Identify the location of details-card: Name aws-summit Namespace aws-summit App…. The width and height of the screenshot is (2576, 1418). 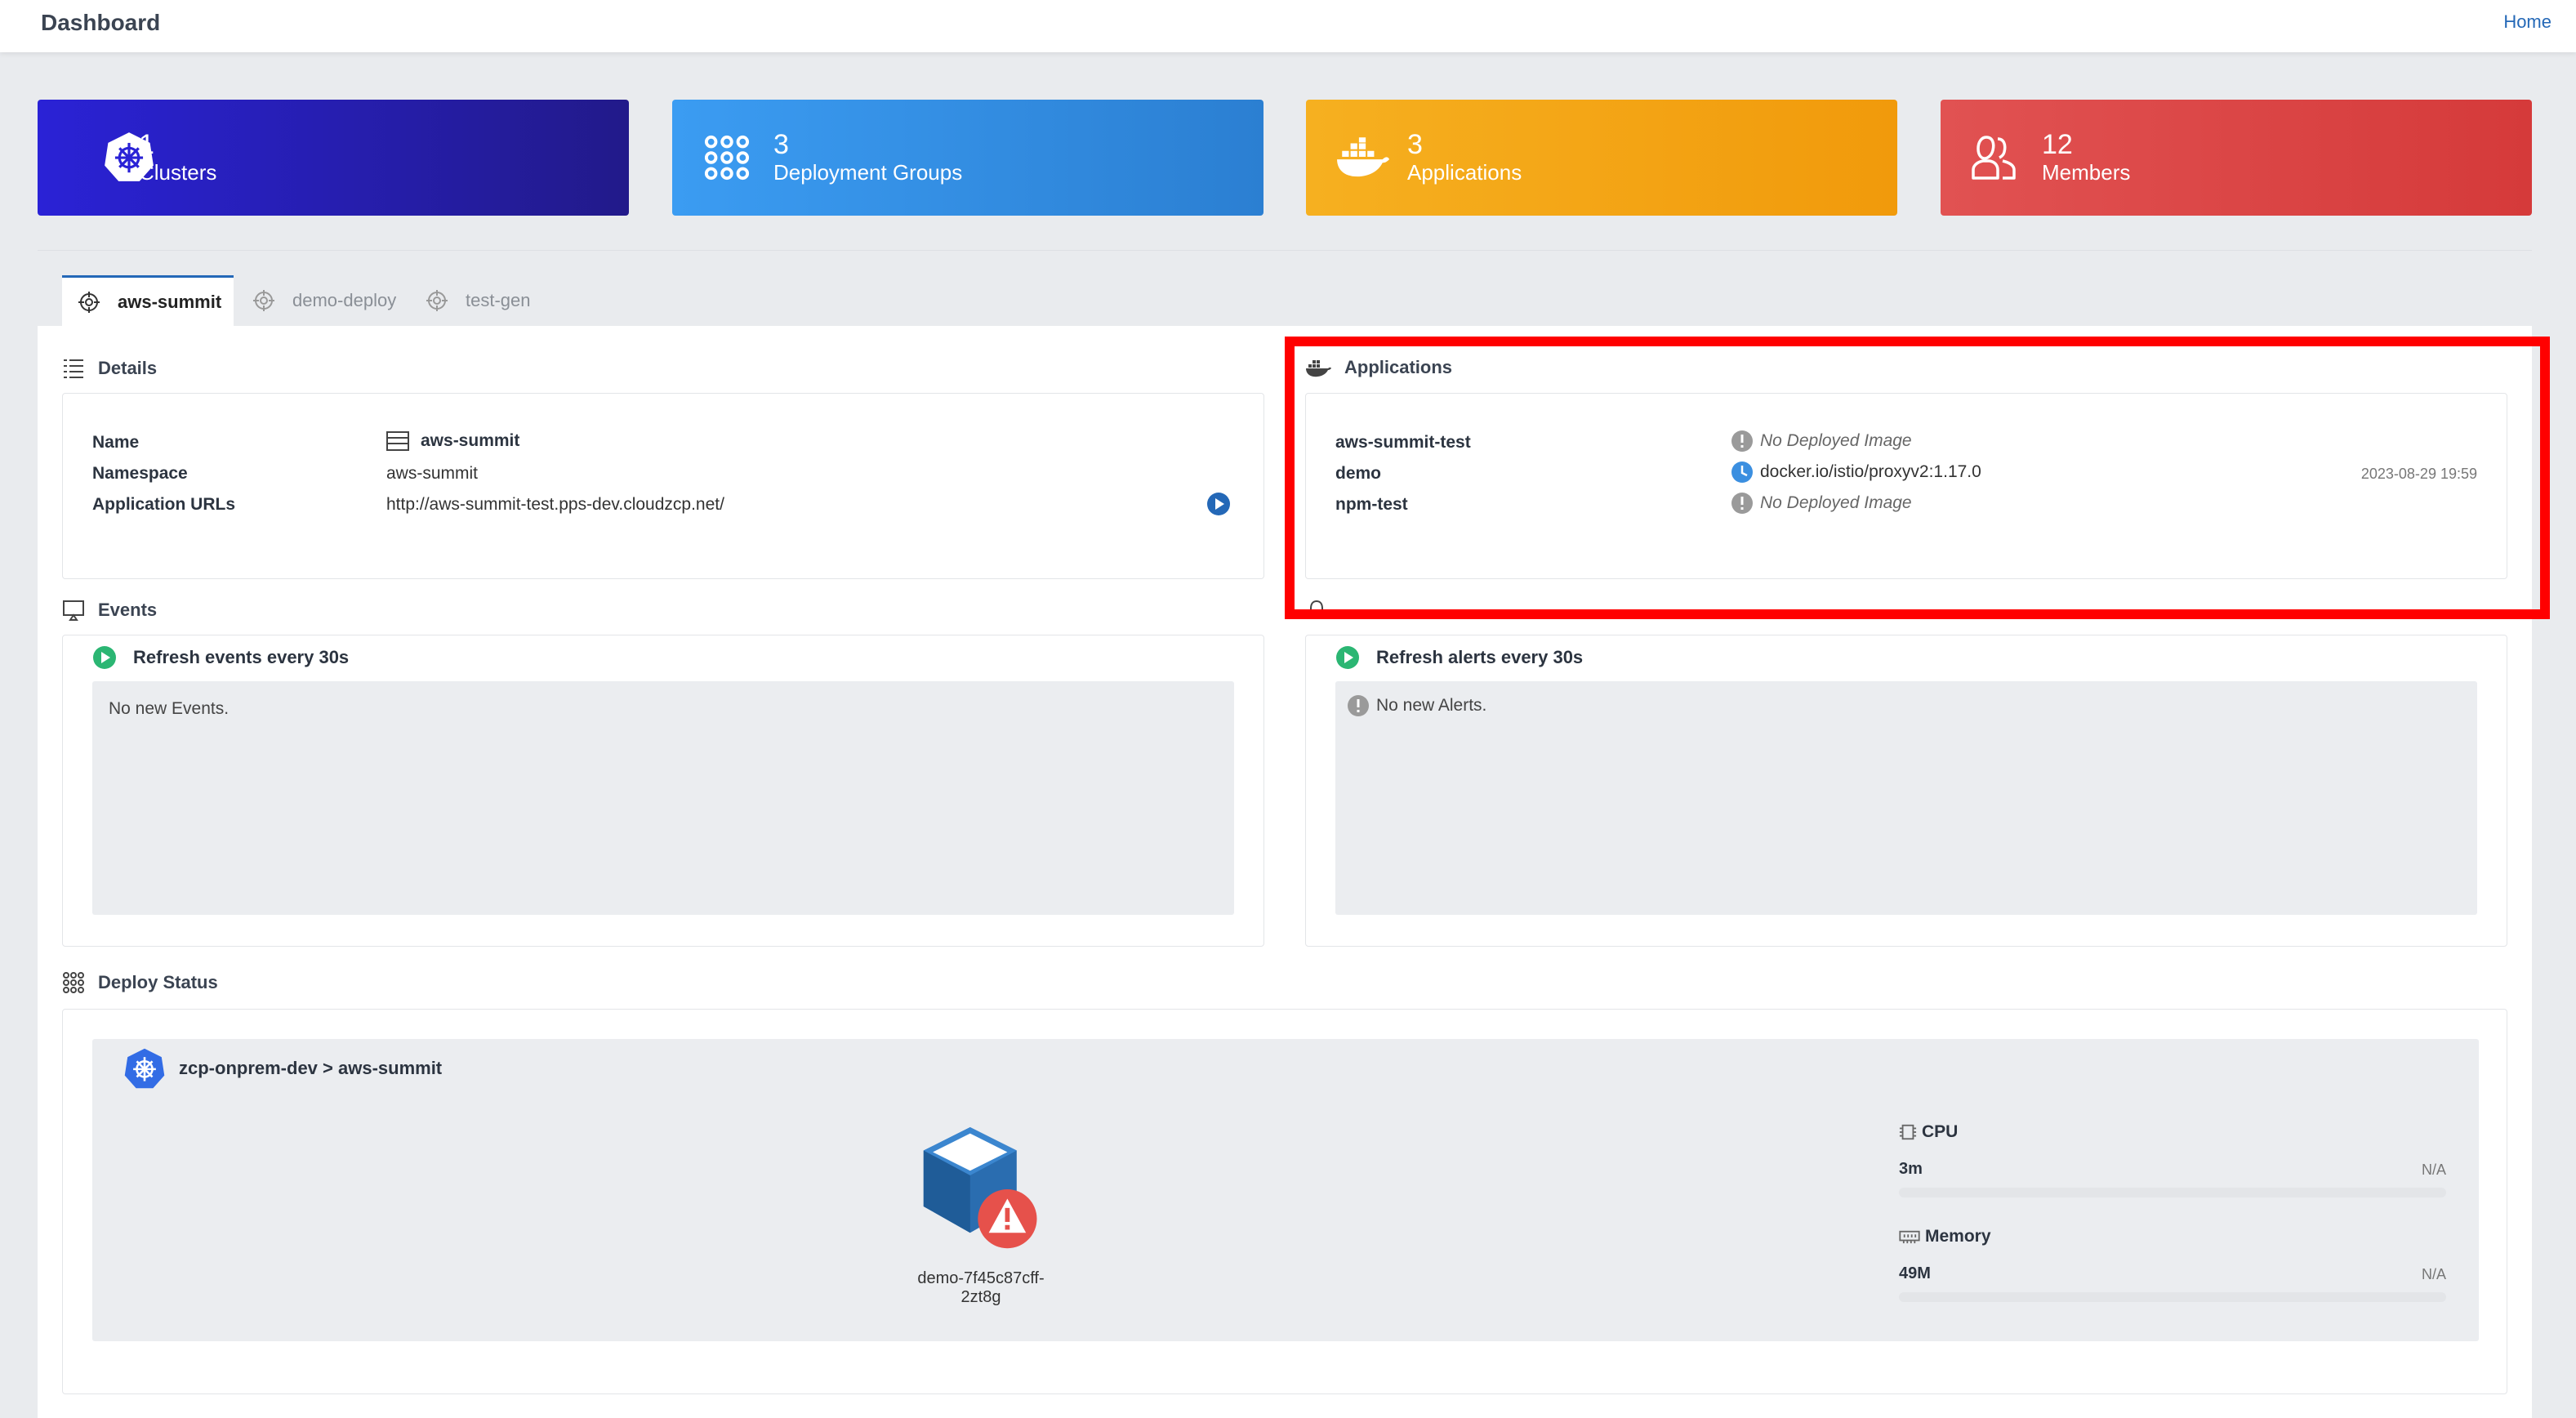
(663, 486).